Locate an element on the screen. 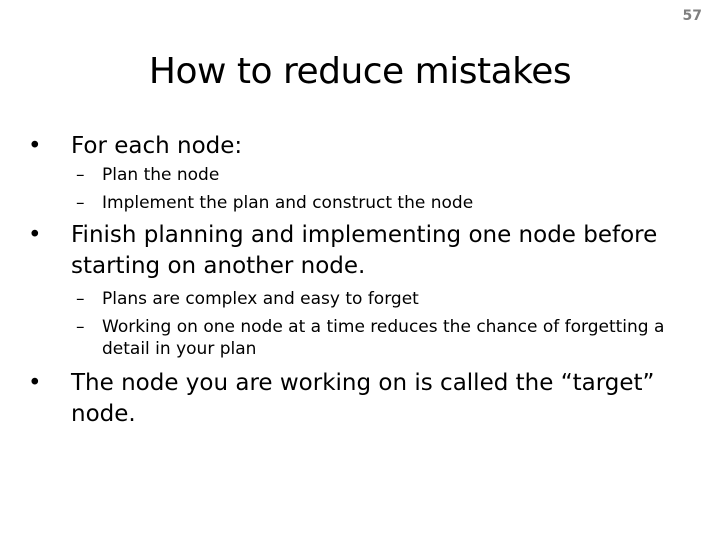 This screenshot has width=720, height=540. sub-text: Plan the node is located at coordinates (161, 175).